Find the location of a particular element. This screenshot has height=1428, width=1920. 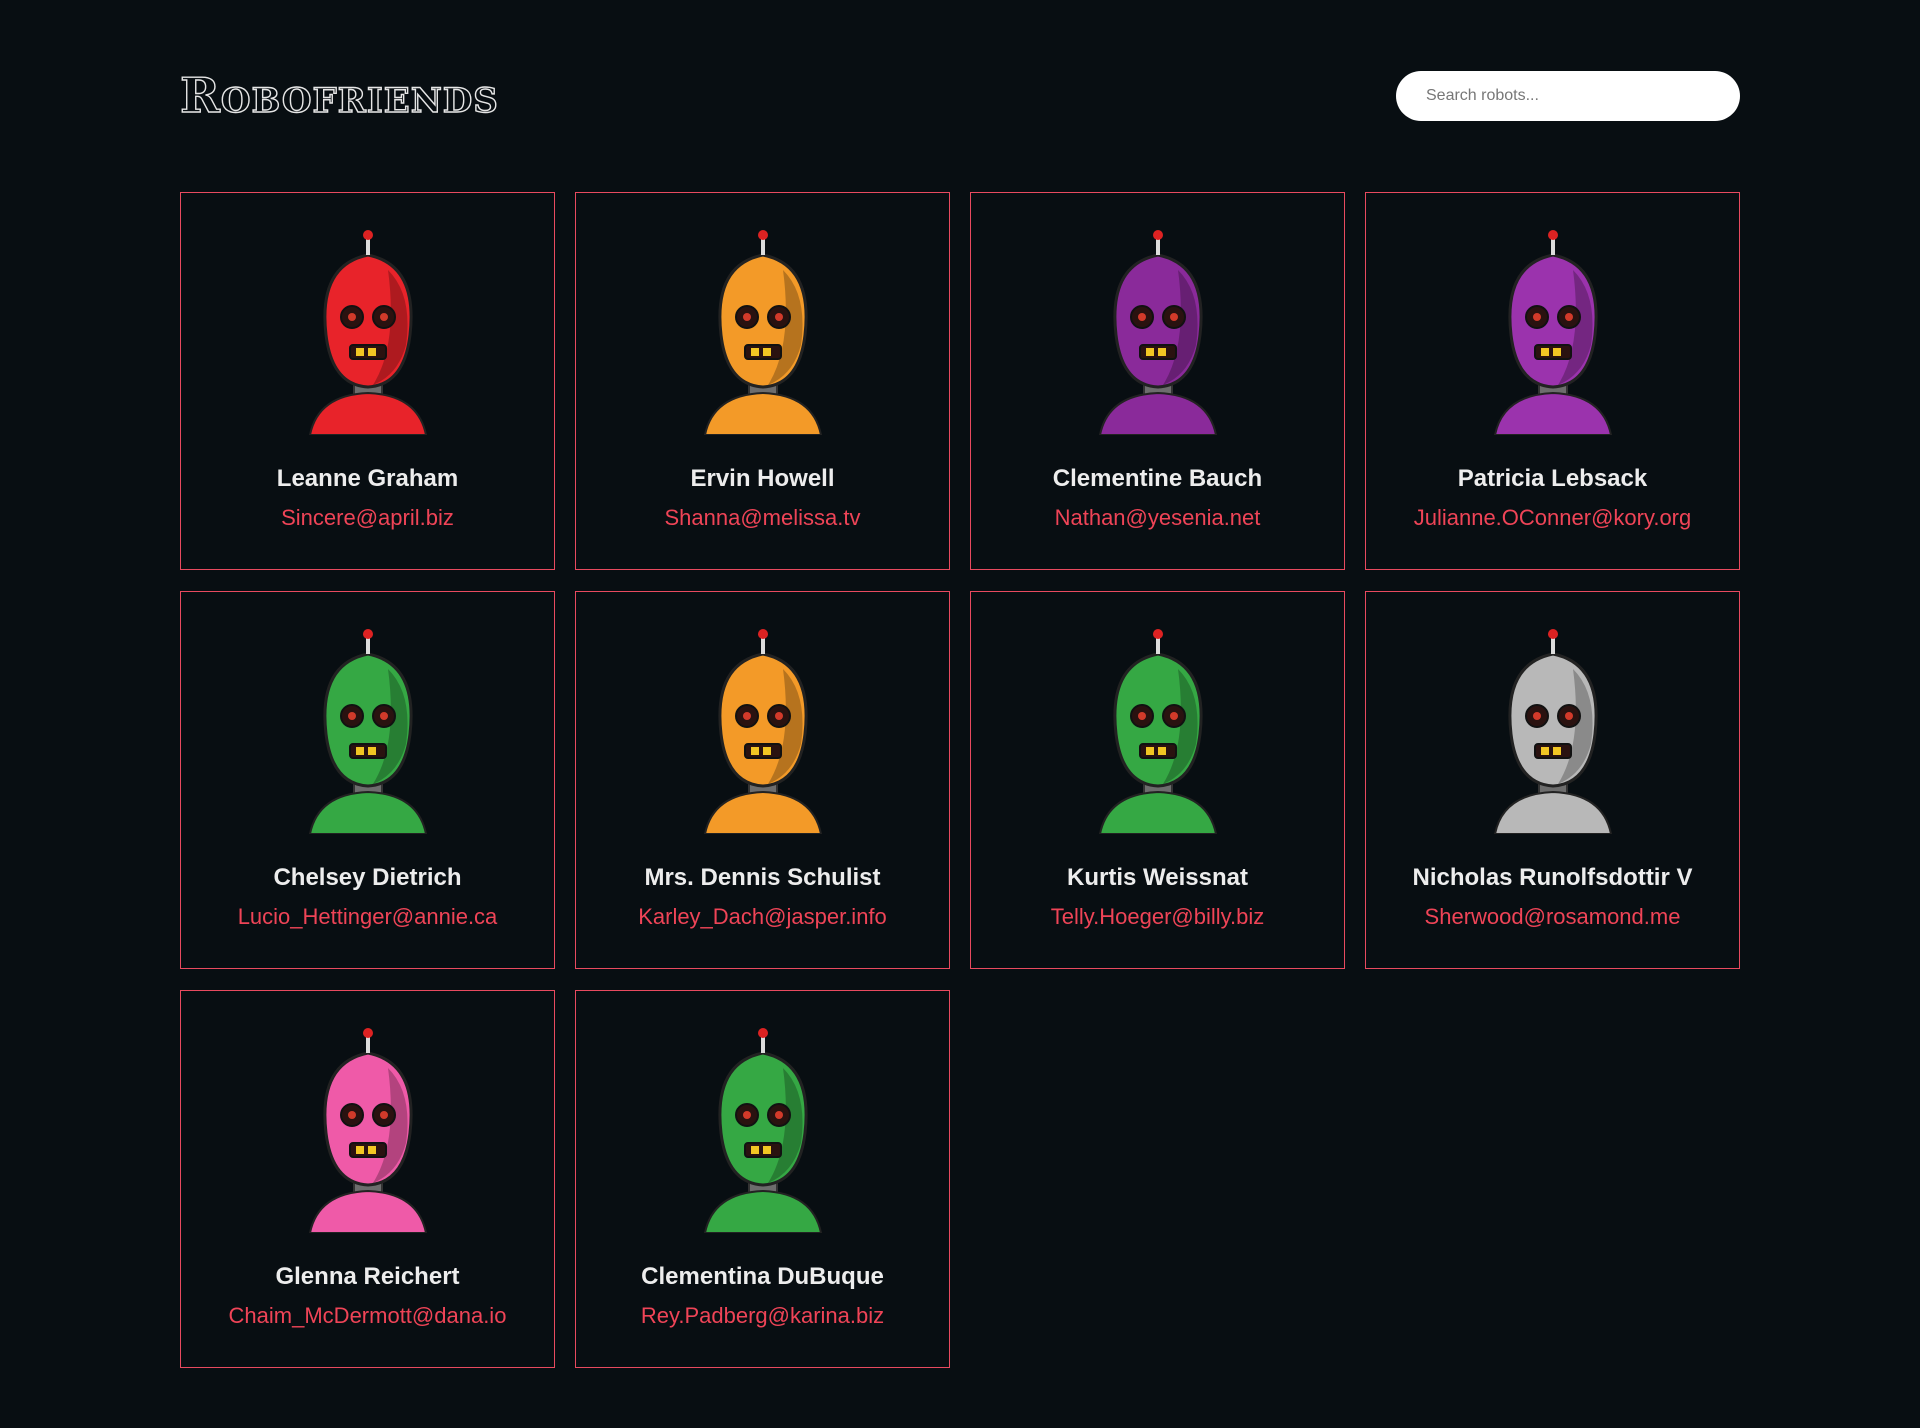

robot-name: Clementina DuBuque is located at coordinates (762, 1276).